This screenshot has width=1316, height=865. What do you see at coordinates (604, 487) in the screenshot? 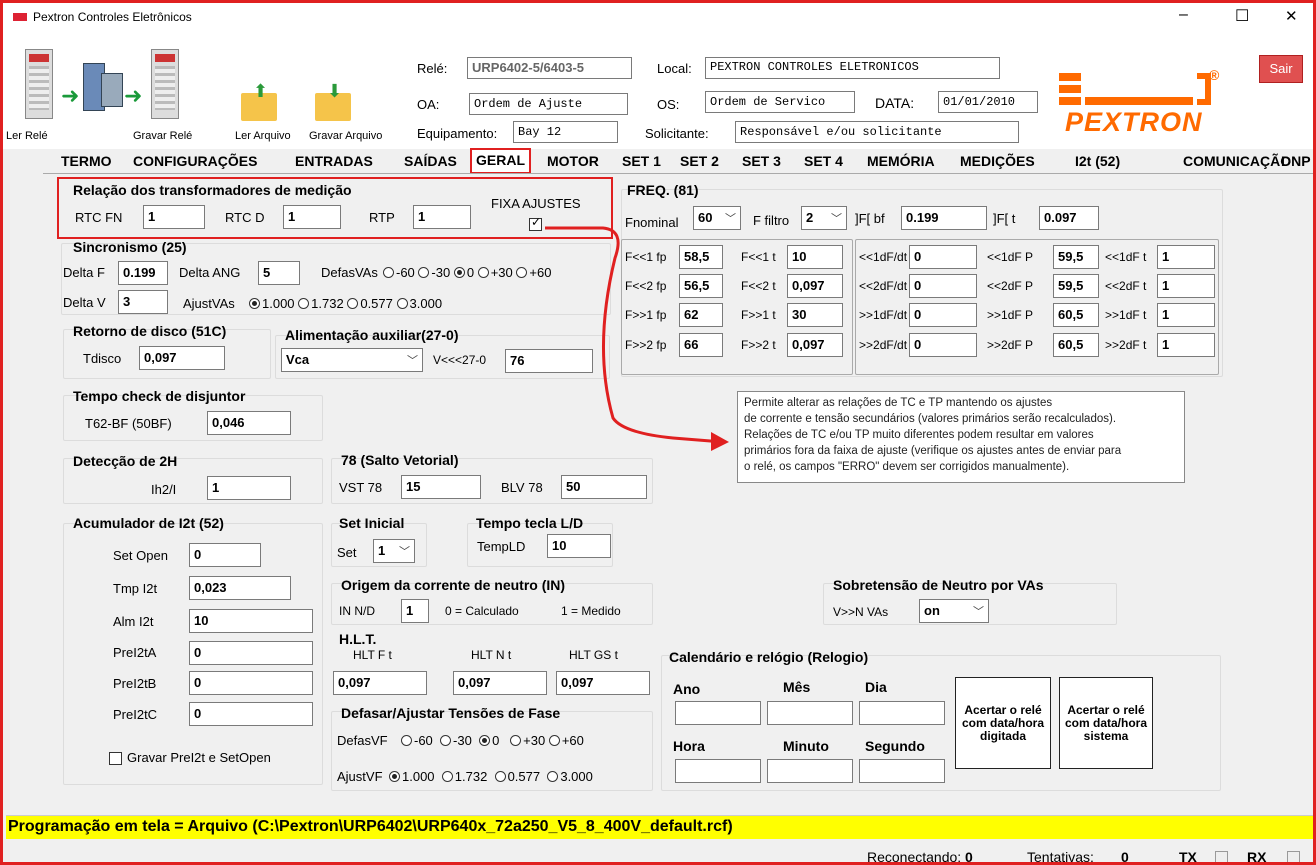
I see `blv78-input: 50` at bounding box center [604, 487].